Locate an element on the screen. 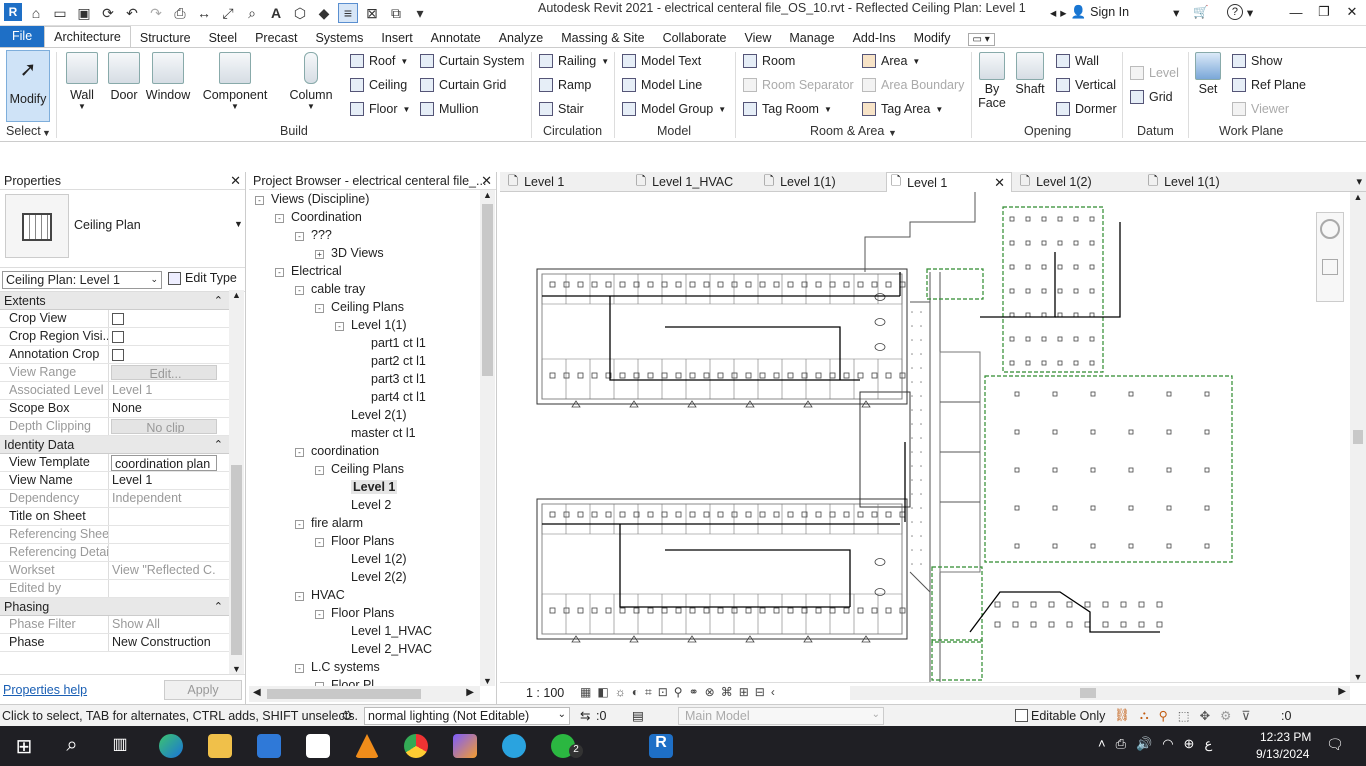 The width and height of the screenshot is (1366, 766). background-process-icon: ⚙ is located at coordinates (1225, 715).